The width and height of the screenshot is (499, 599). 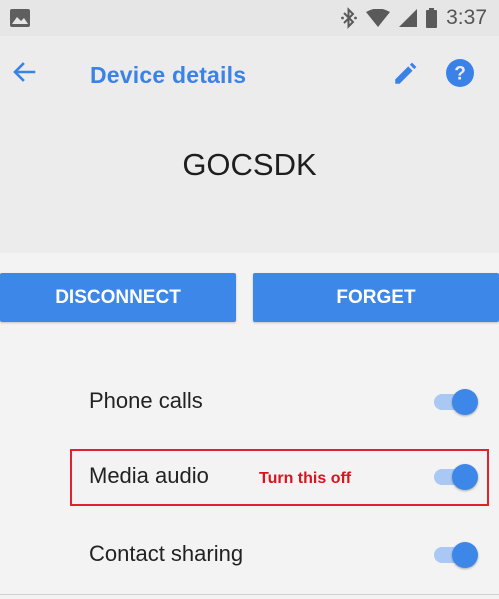 I want to click on phone-calls-label: Phone calls, so click(x=146, y=400).